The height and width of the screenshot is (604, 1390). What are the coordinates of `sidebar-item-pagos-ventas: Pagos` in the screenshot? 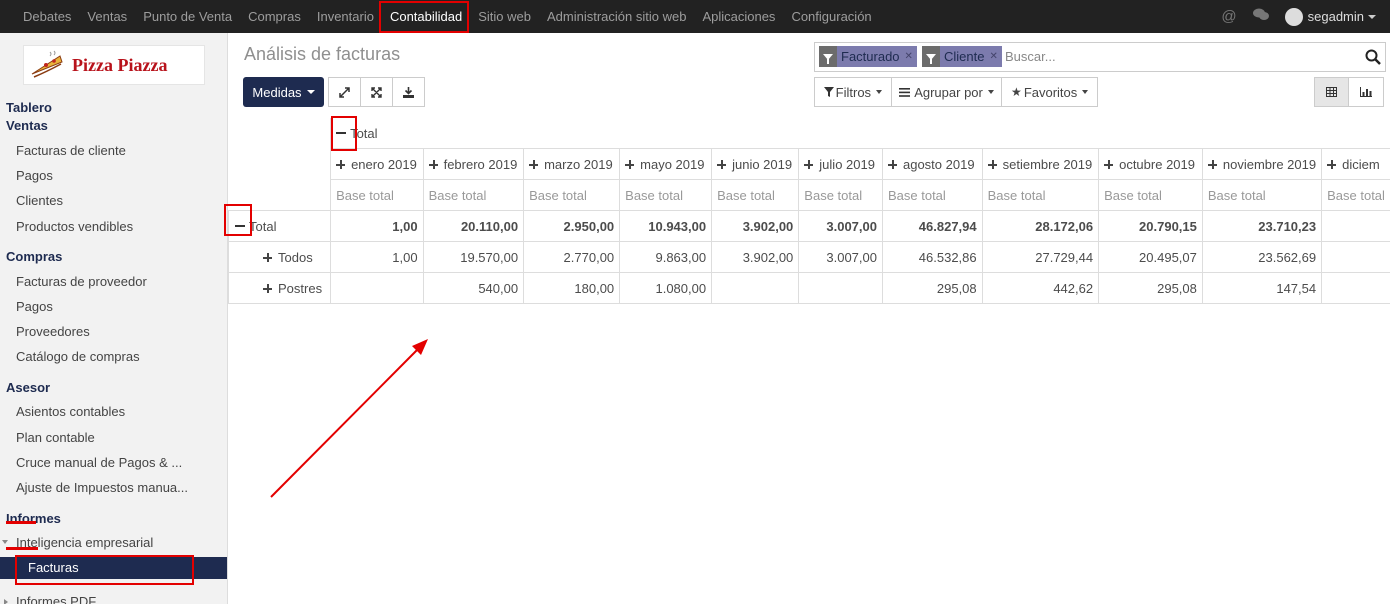 It's located at (34, 175).